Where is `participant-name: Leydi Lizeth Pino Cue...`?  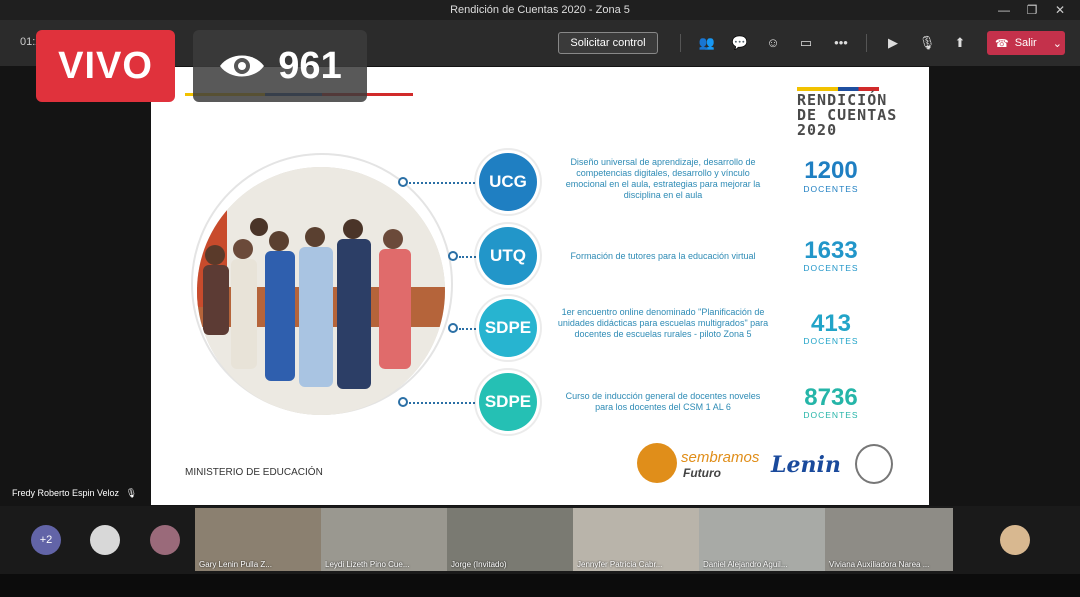
participant-name: Leydi Lizeth Pino Cue... is located at coordinates (367, 564).